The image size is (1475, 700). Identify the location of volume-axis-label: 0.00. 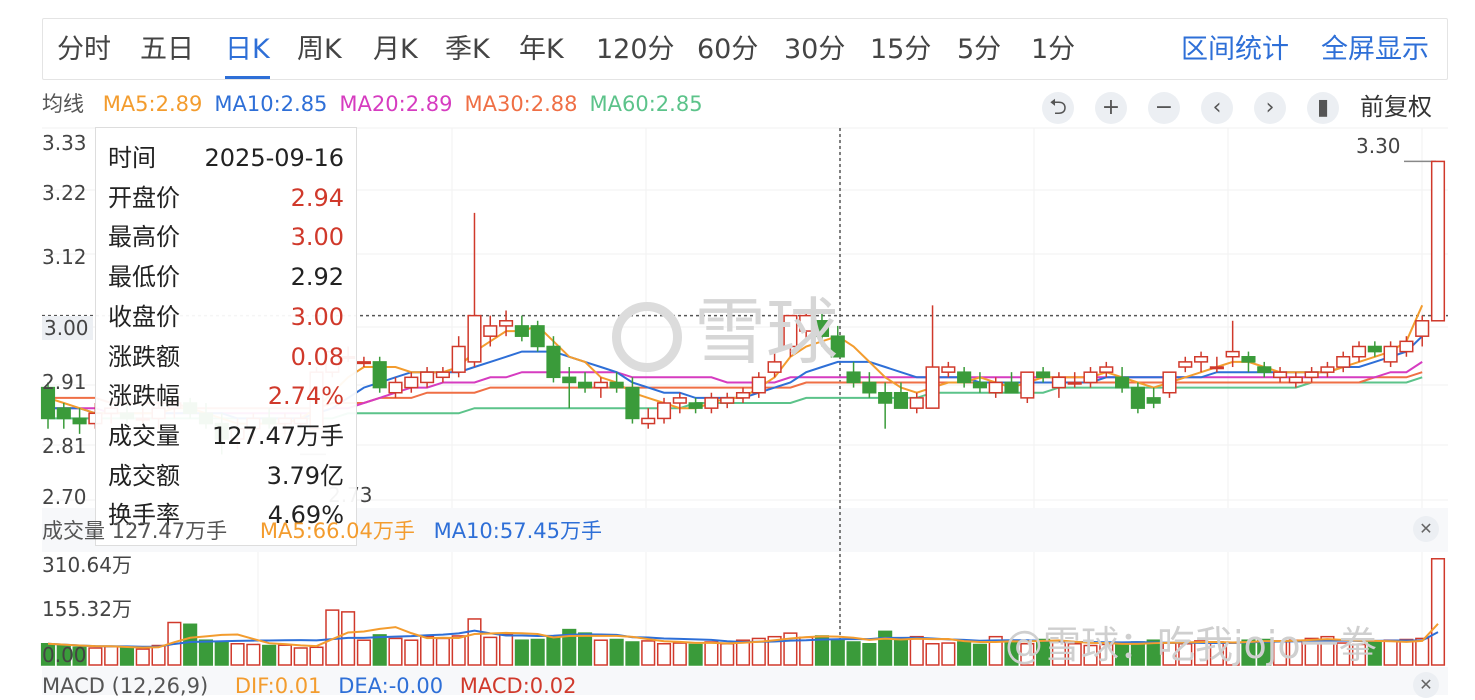
(64, 655).